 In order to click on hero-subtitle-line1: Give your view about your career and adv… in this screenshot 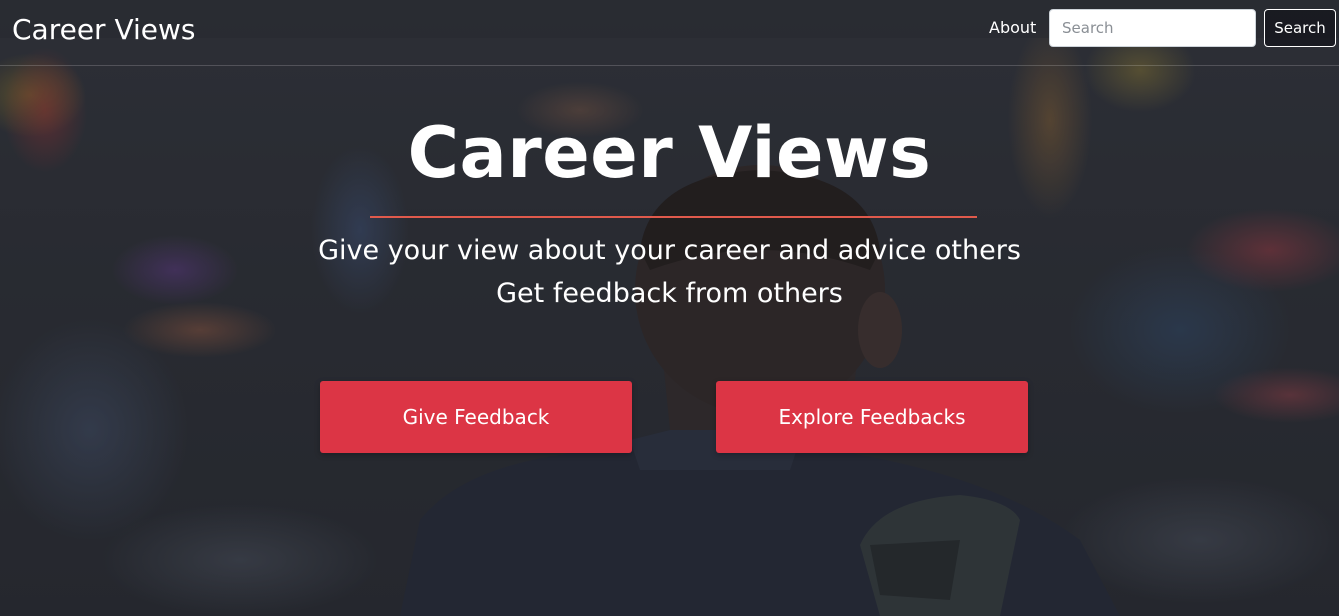, I will do `click(669, 250)`.